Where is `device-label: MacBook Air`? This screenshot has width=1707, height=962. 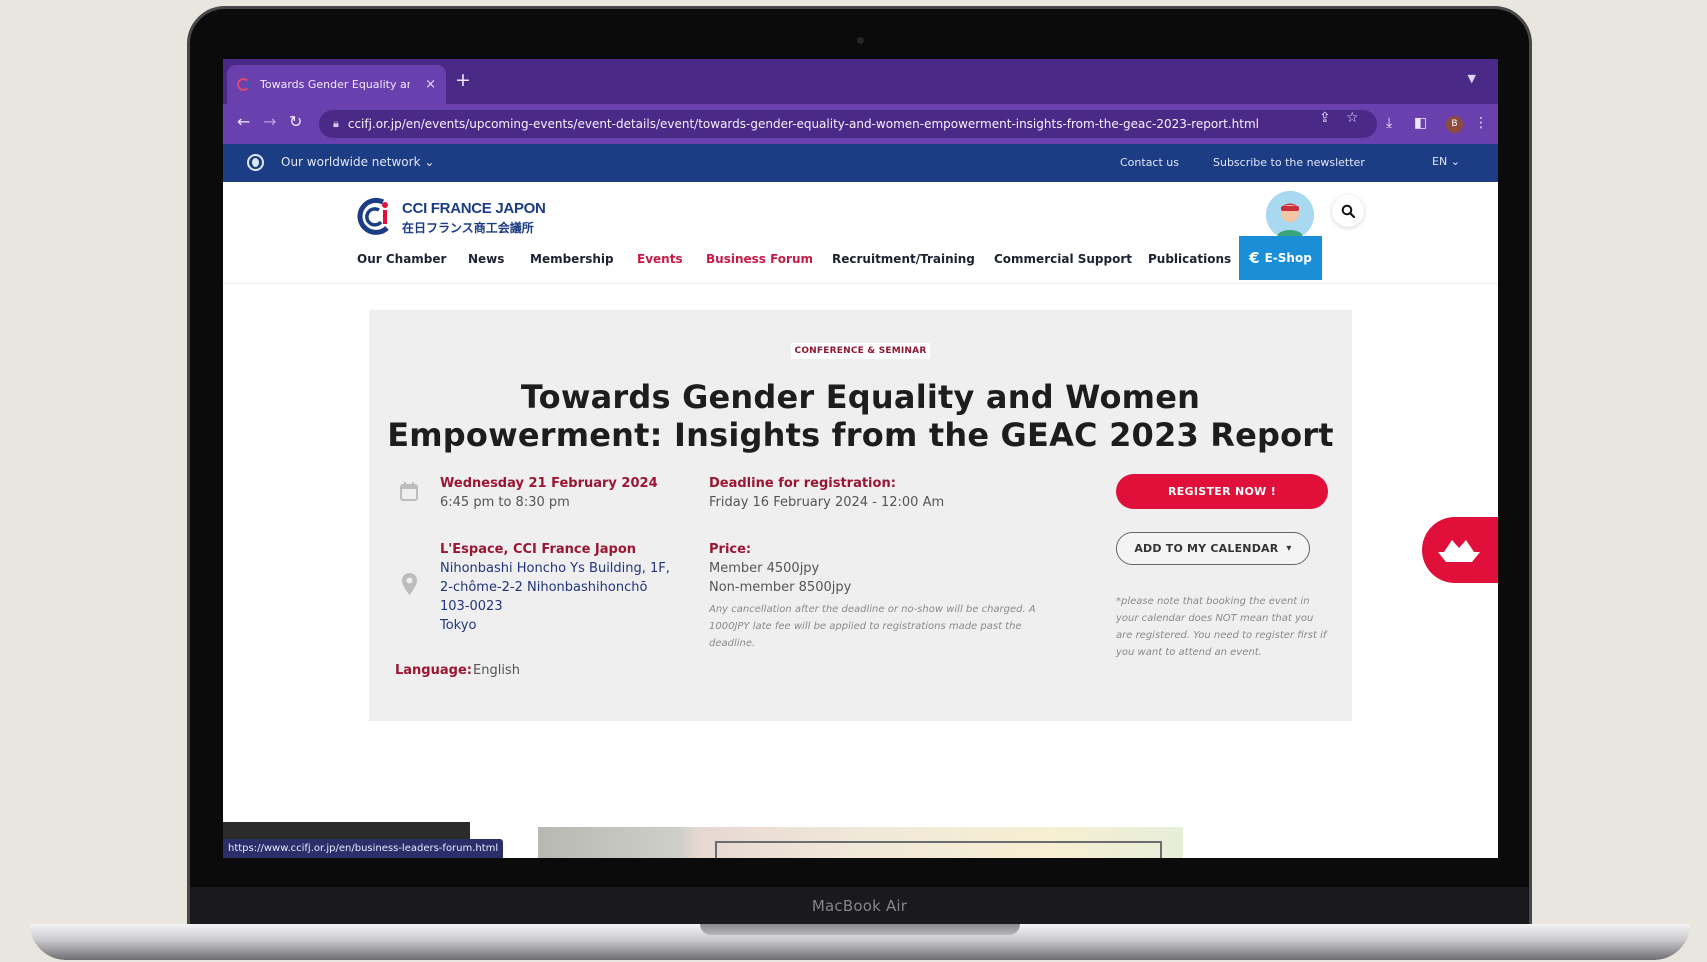 device-label: MacBook Air is located at coordinates (859, 906).